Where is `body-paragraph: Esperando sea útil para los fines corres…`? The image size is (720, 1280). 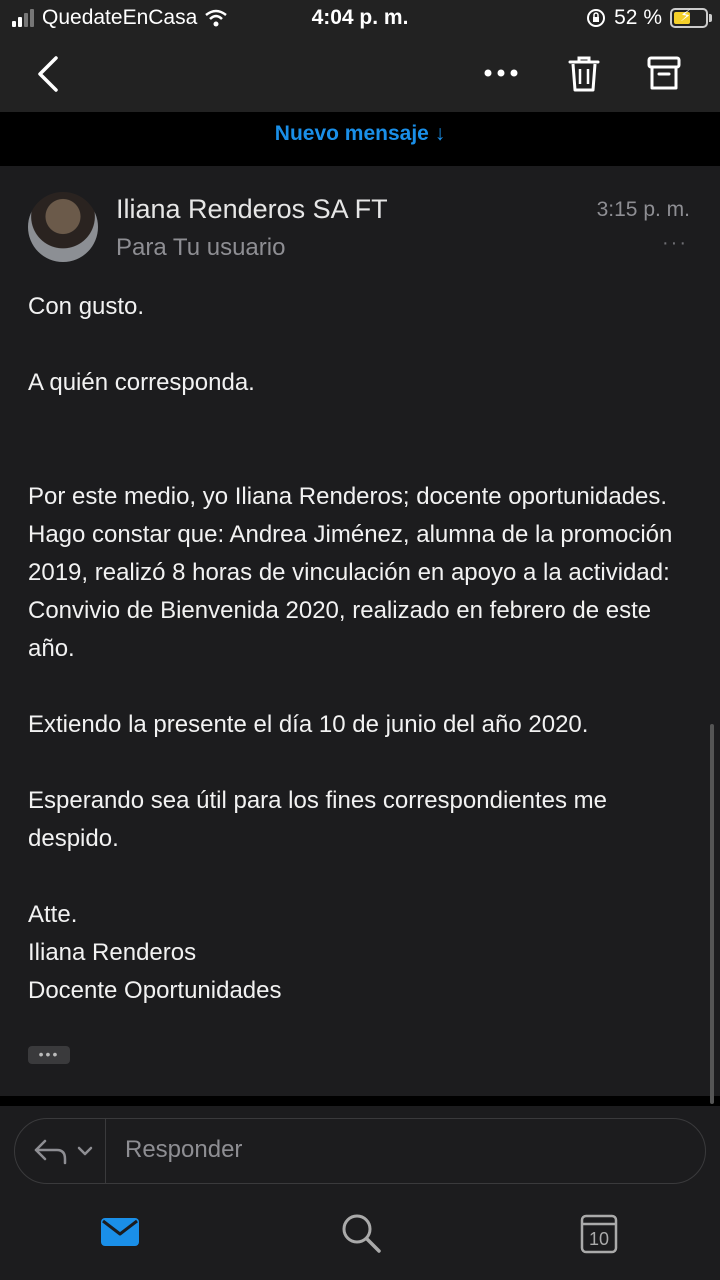
body-paragraph: Esperando sea útil para los fines corres… is located at coordinates (317, 819).